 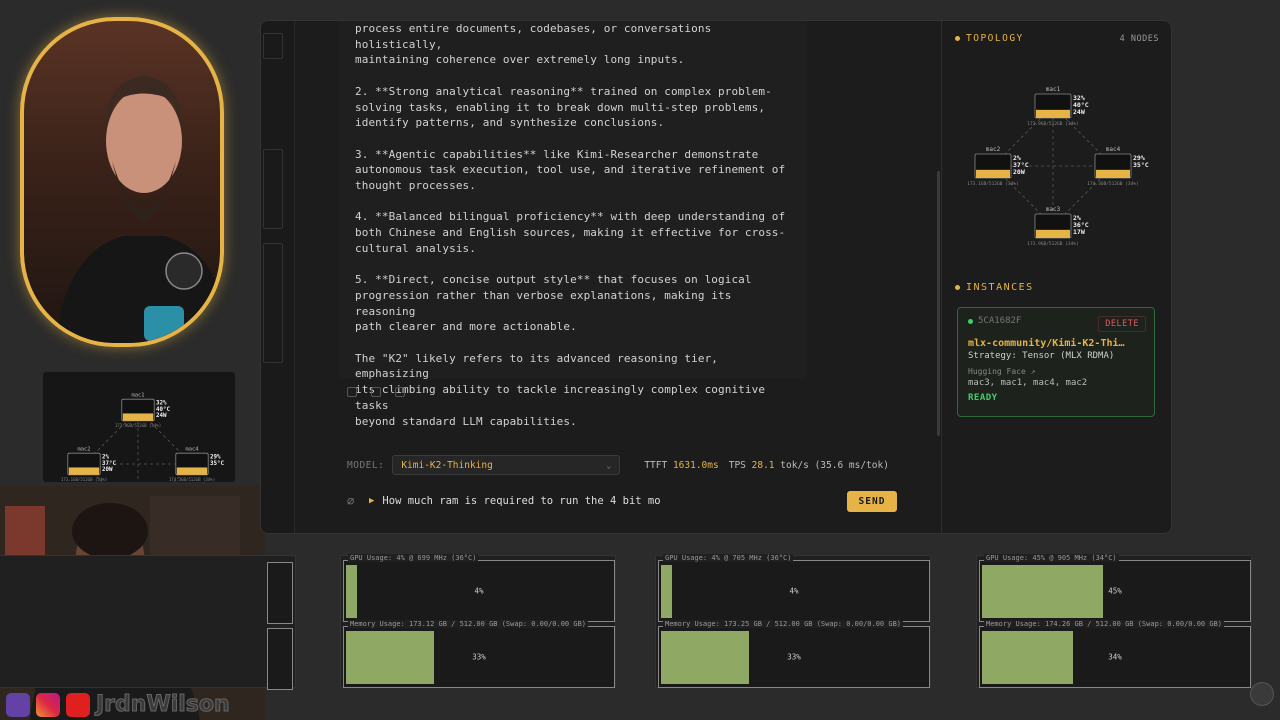 I want to click on youtube-icon, so click(x=78, y=704).